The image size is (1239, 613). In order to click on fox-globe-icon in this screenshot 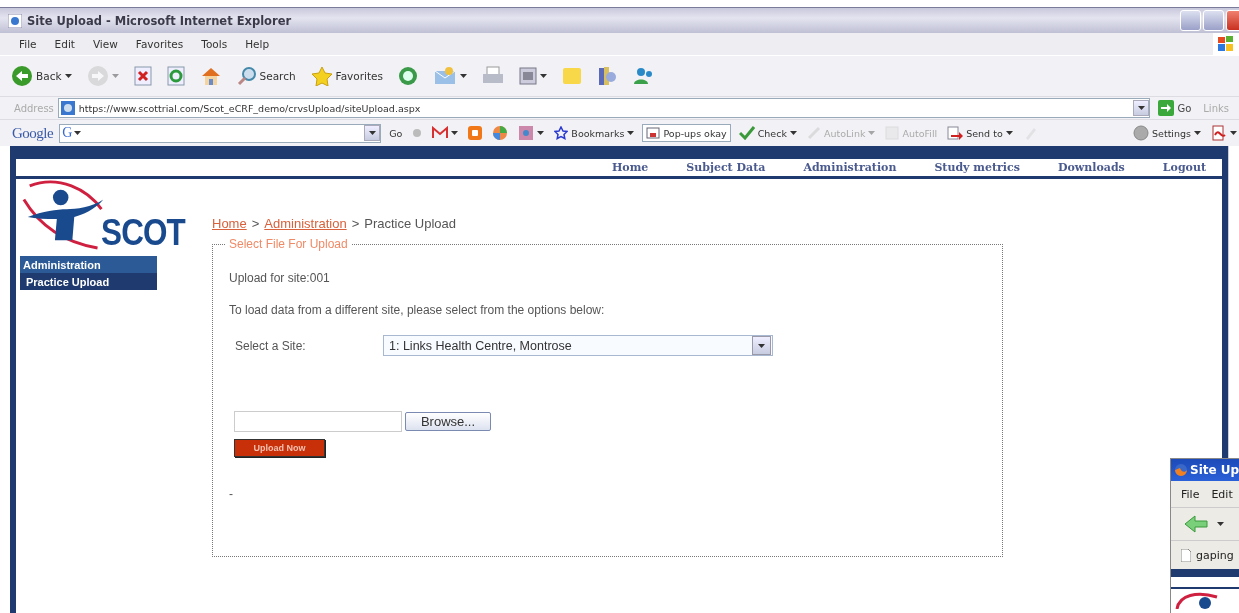, I will do `click(1181, 470)`.